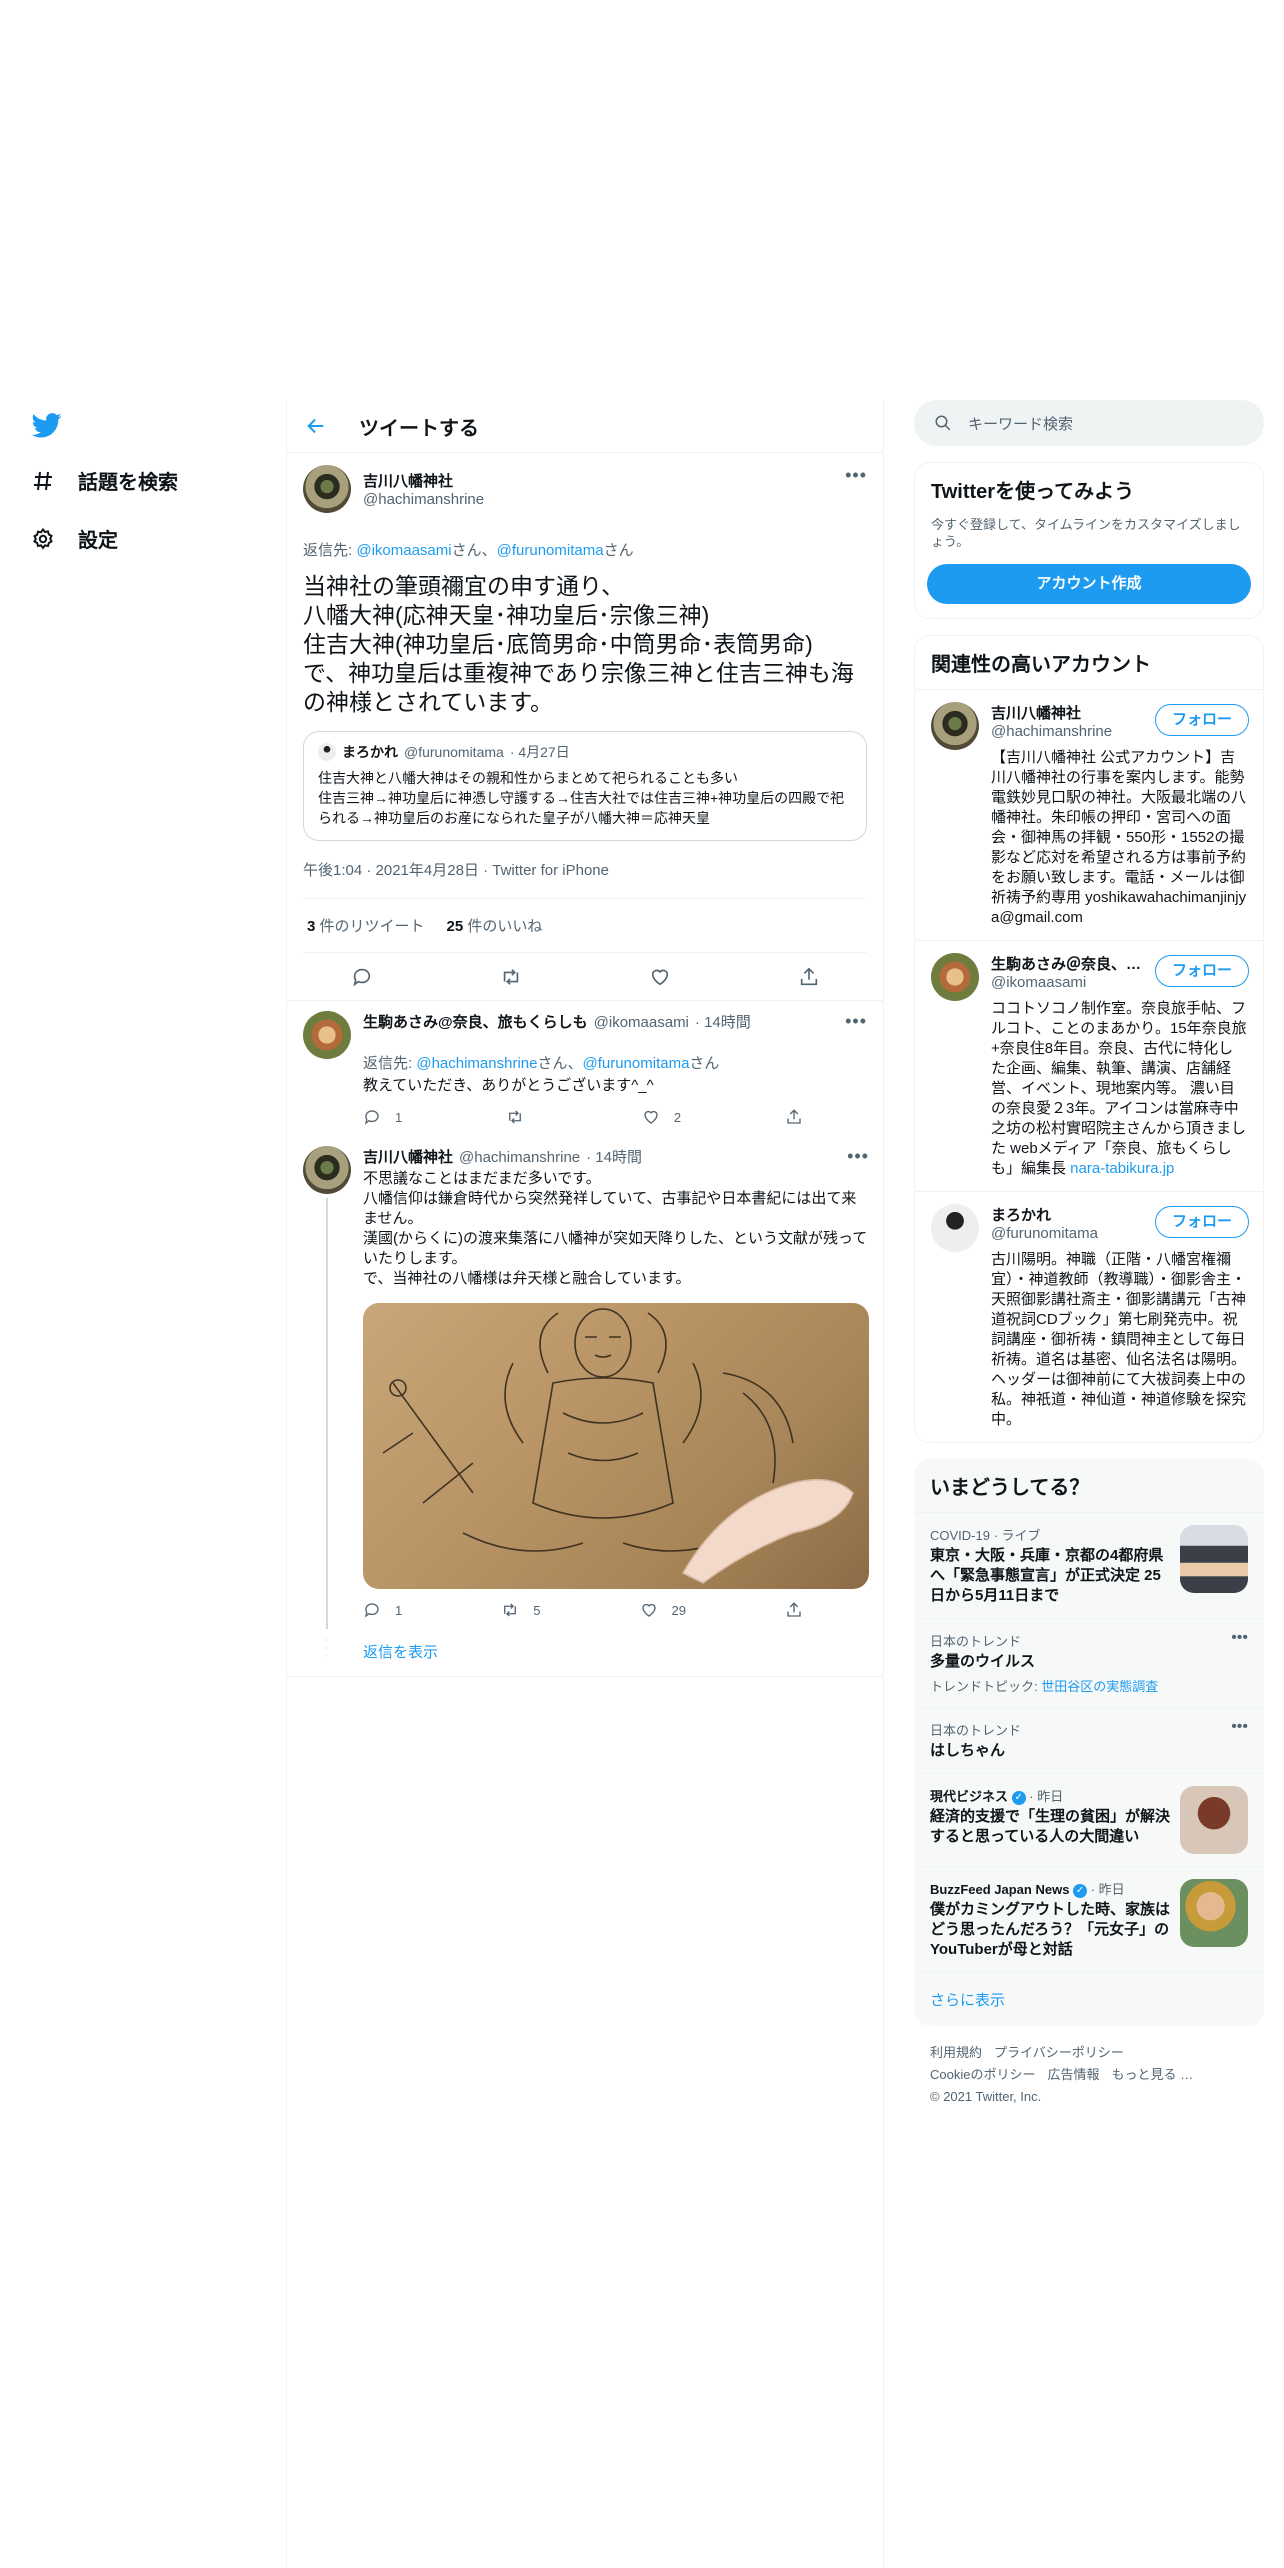 The image size is (1284, 2568). Describe the element at coordinates (660, 977) in the screenshot. I see `like-icon` at that location.